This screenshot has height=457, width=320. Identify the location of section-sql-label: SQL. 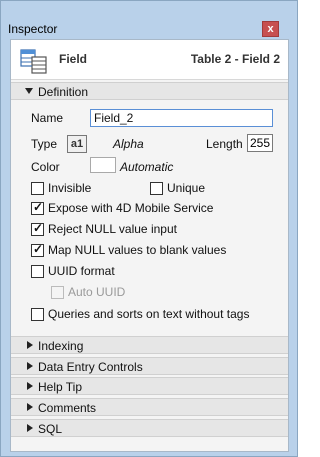
(50, 429).